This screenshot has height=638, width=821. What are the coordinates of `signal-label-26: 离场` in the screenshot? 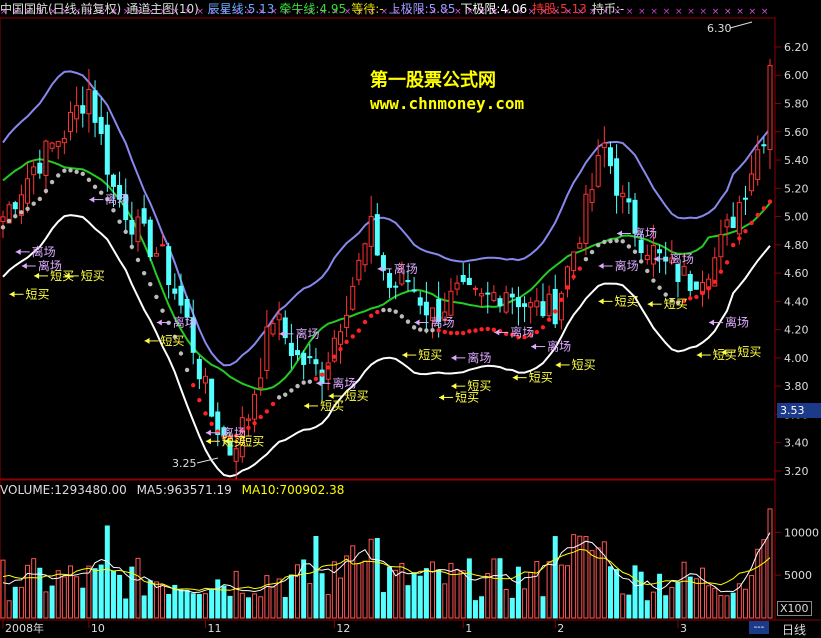 It's located at (627, 265).